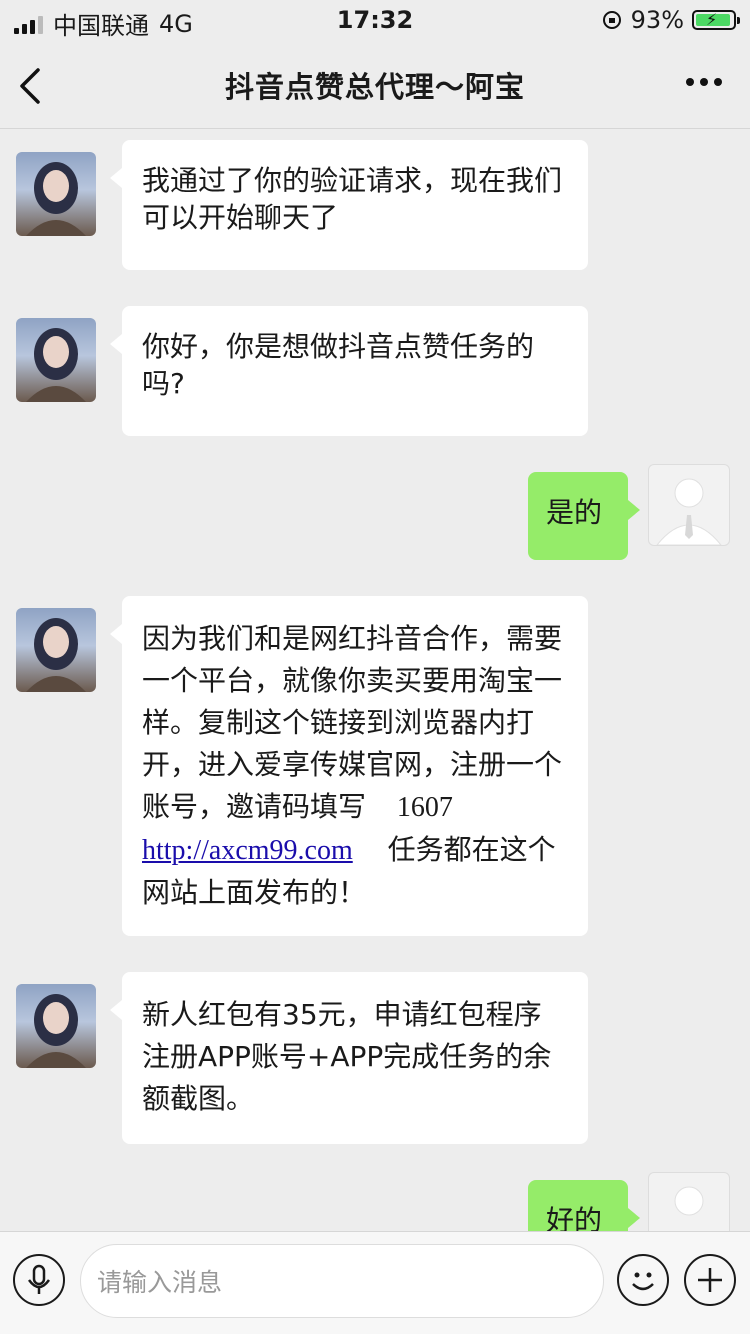 The image size is (750, 1334). I want to click on input-placeholder: 请输入消息, so click(160, 1282).